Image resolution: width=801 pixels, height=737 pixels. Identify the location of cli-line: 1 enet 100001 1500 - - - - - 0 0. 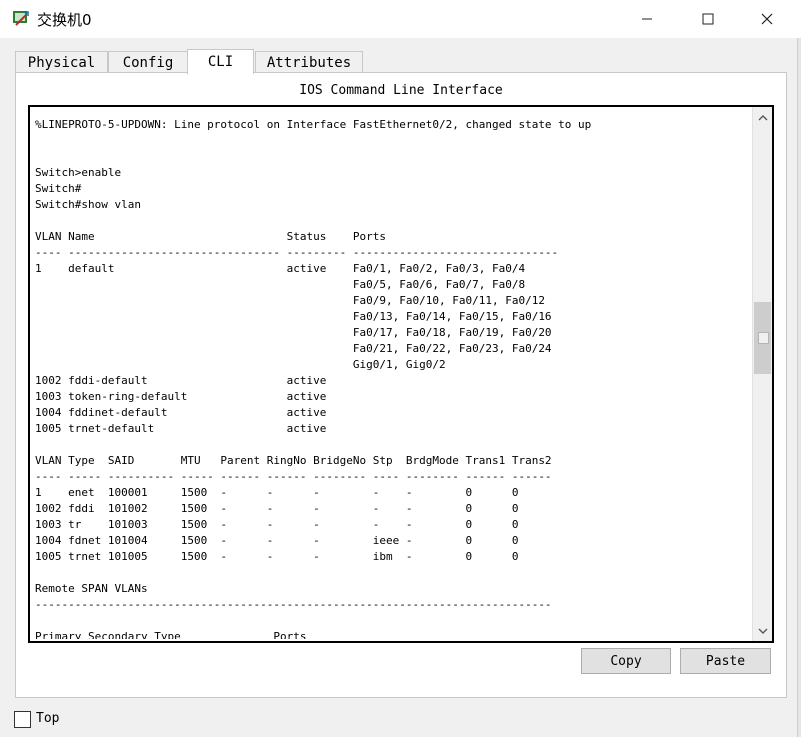
(277, 492).